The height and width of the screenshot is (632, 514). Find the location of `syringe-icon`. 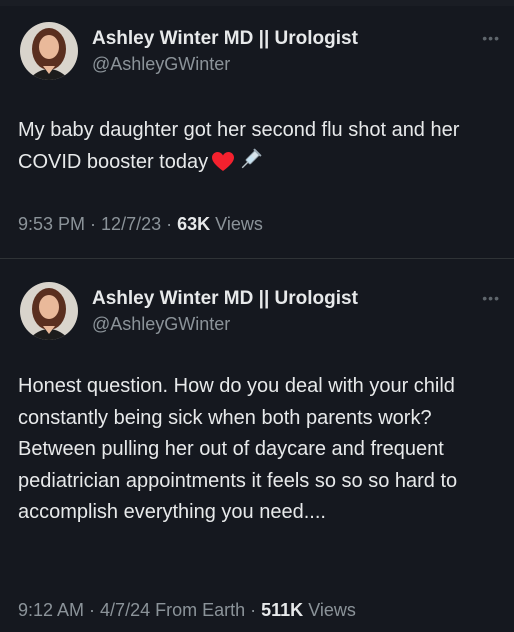

syringe-icon is located at coordinates (250, 165).